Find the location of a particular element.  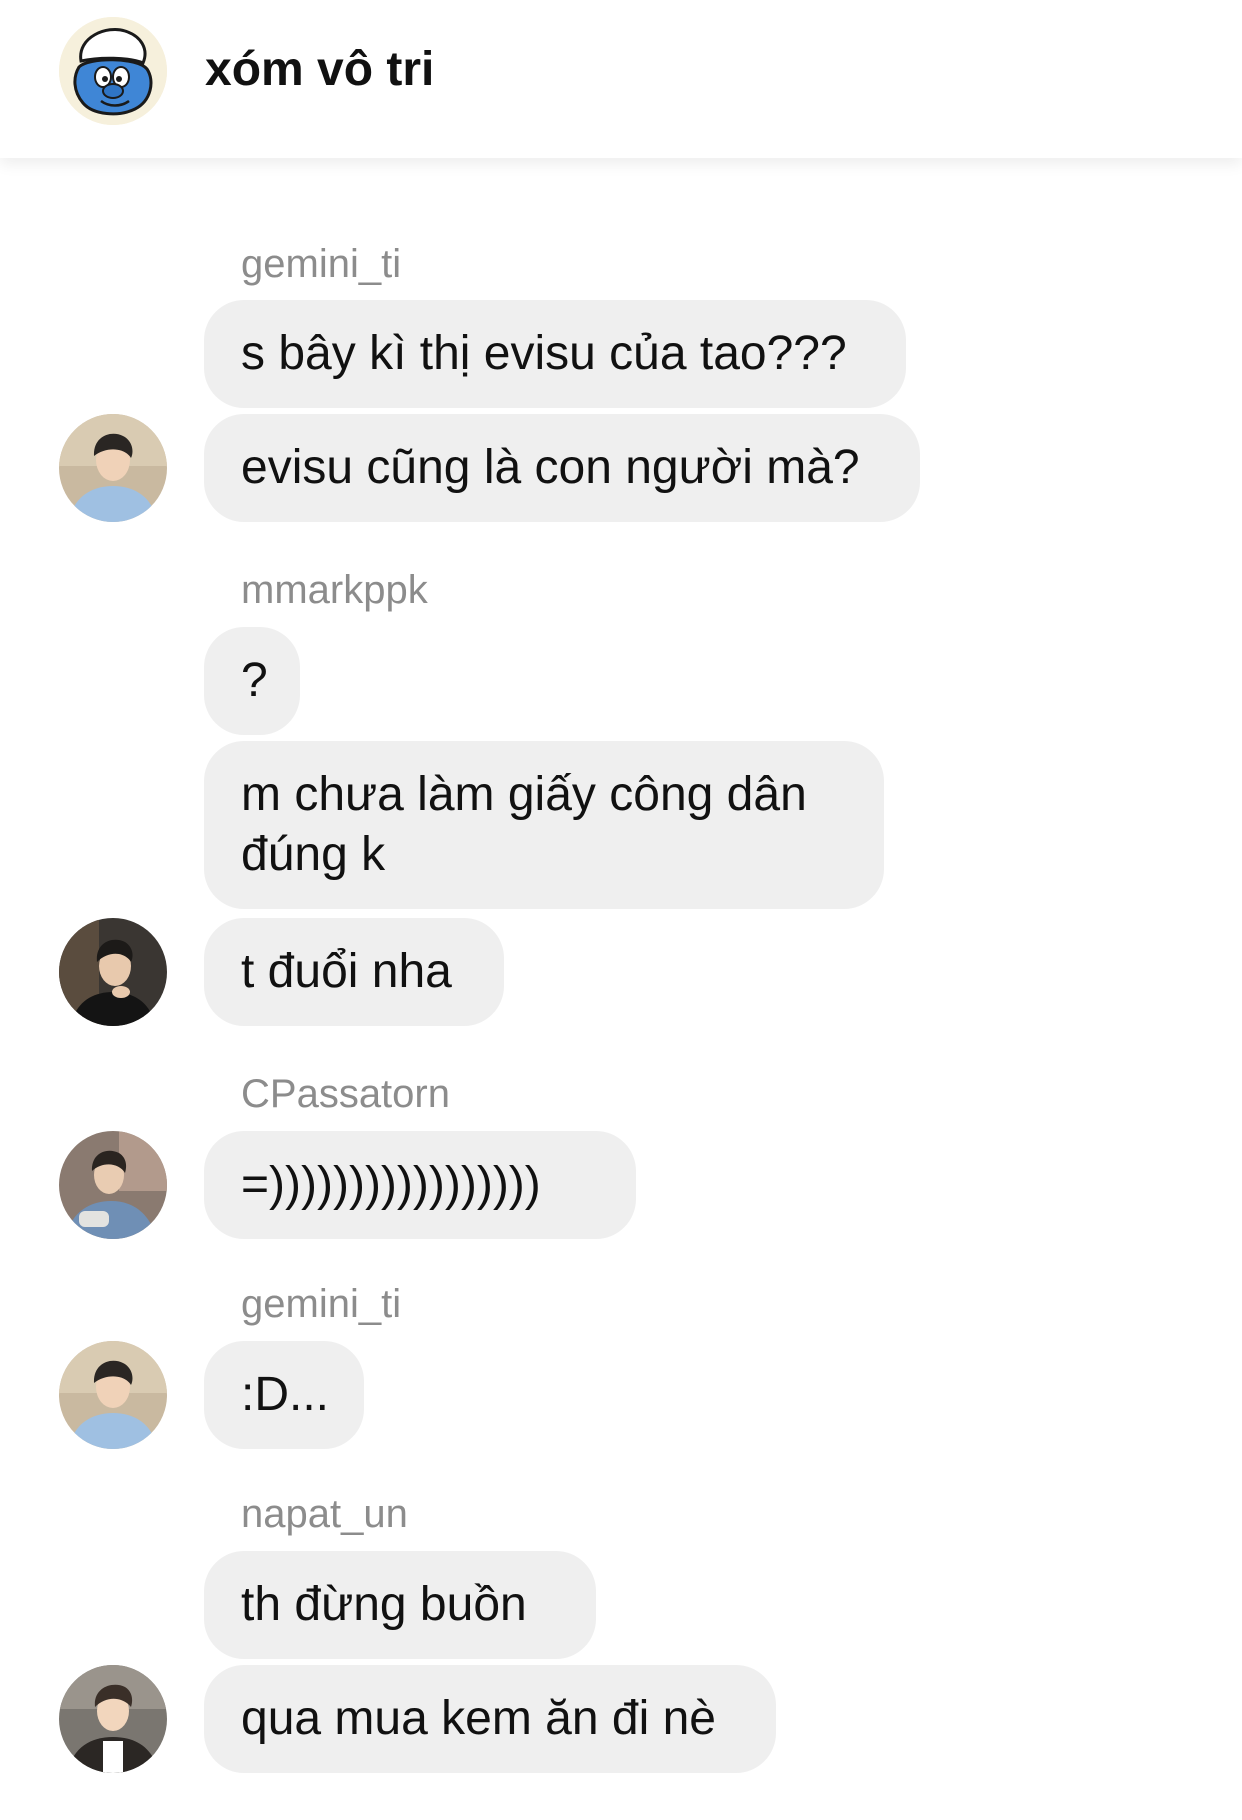

message-bubble: qua mua kem ăn đi nè is located at coordinates (490, 1719).